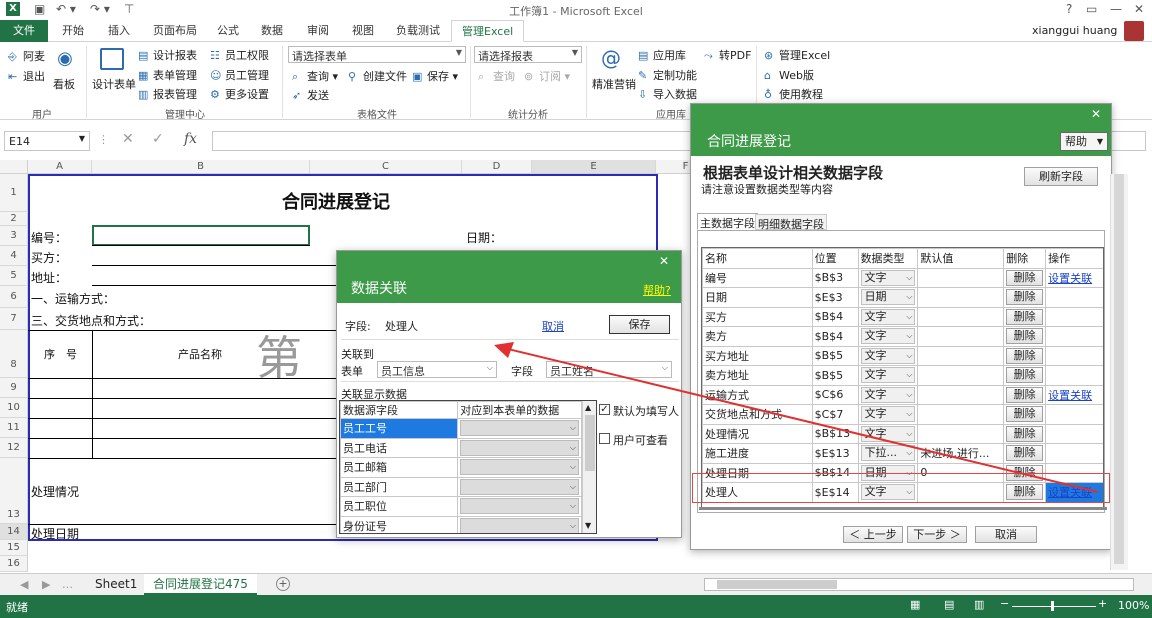 The width and height of the screenshot is (1152, 618). I want to click on source-field: 员工职位, so click(399, 506).